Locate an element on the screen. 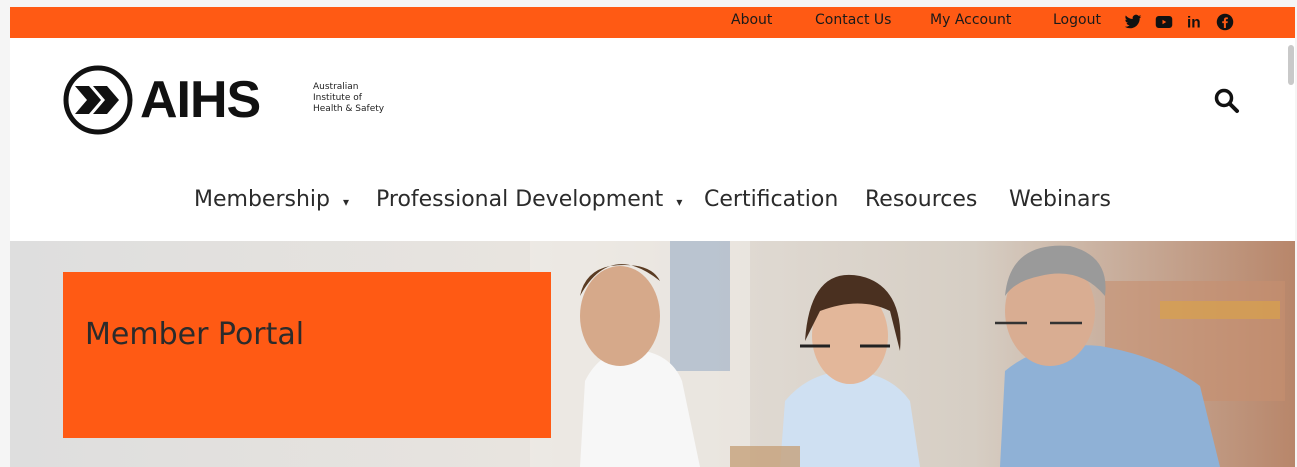 Image resolution: width=1297 pixels, height=467 pixels. youtube-icon is located at coordinates (1164, 22).